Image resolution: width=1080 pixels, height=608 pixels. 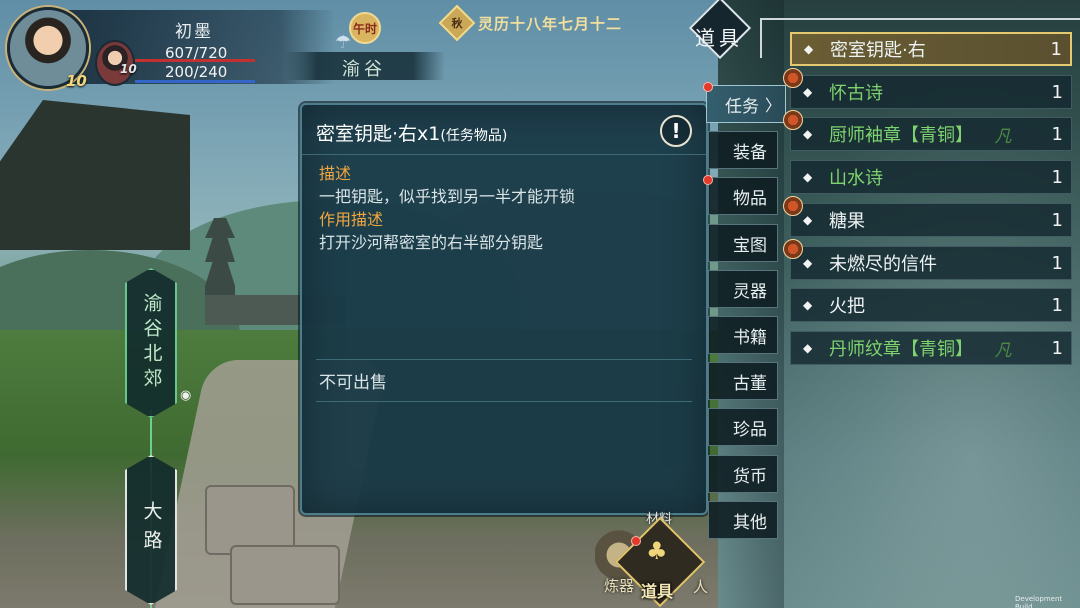 I want to click on item-name: 密室钥匙·右, so click(x=878, y=50).